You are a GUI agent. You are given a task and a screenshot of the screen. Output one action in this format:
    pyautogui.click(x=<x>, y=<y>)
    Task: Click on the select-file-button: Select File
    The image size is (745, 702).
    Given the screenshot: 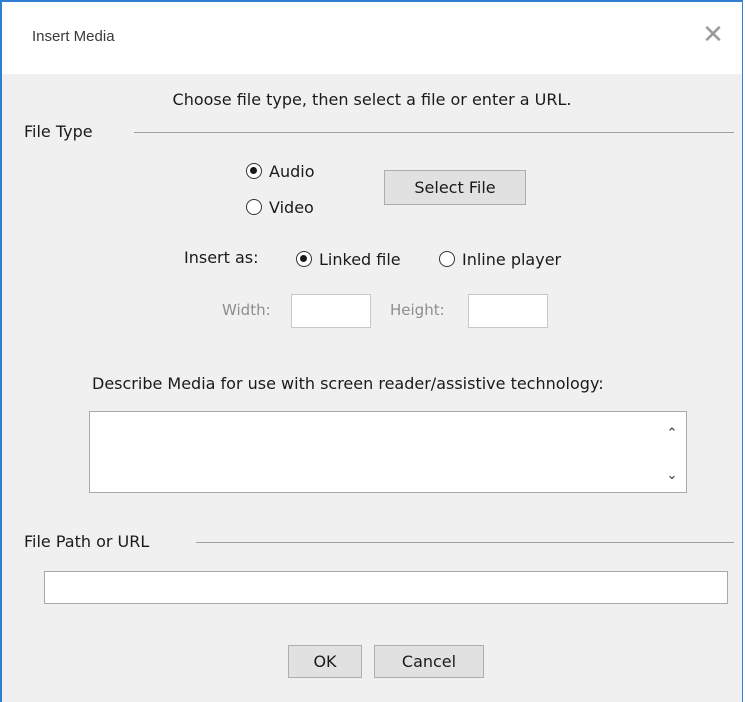 What is the action you would take?
    pyautogui.click(x=455, y=187)
    